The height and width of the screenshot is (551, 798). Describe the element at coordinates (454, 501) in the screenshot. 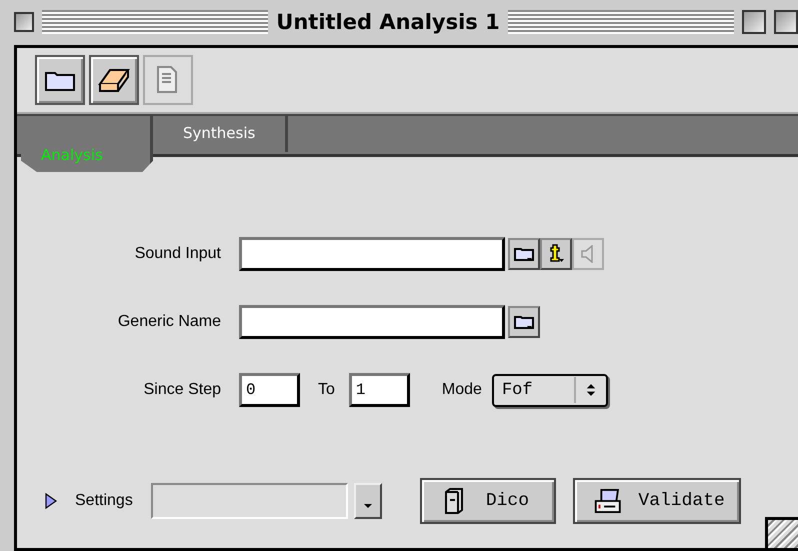

I see `book-icon` at that location.